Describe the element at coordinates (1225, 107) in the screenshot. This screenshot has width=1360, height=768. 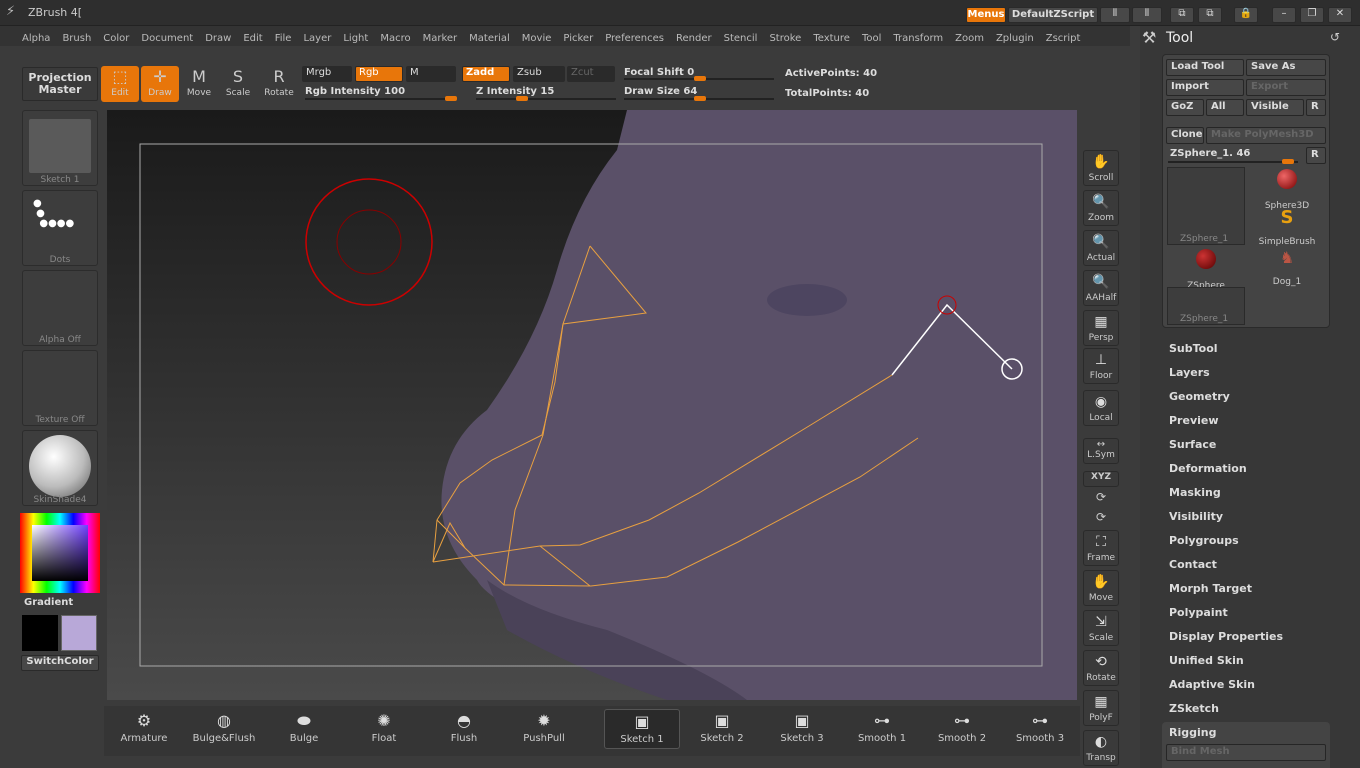
I see `all-button: All` at that location.